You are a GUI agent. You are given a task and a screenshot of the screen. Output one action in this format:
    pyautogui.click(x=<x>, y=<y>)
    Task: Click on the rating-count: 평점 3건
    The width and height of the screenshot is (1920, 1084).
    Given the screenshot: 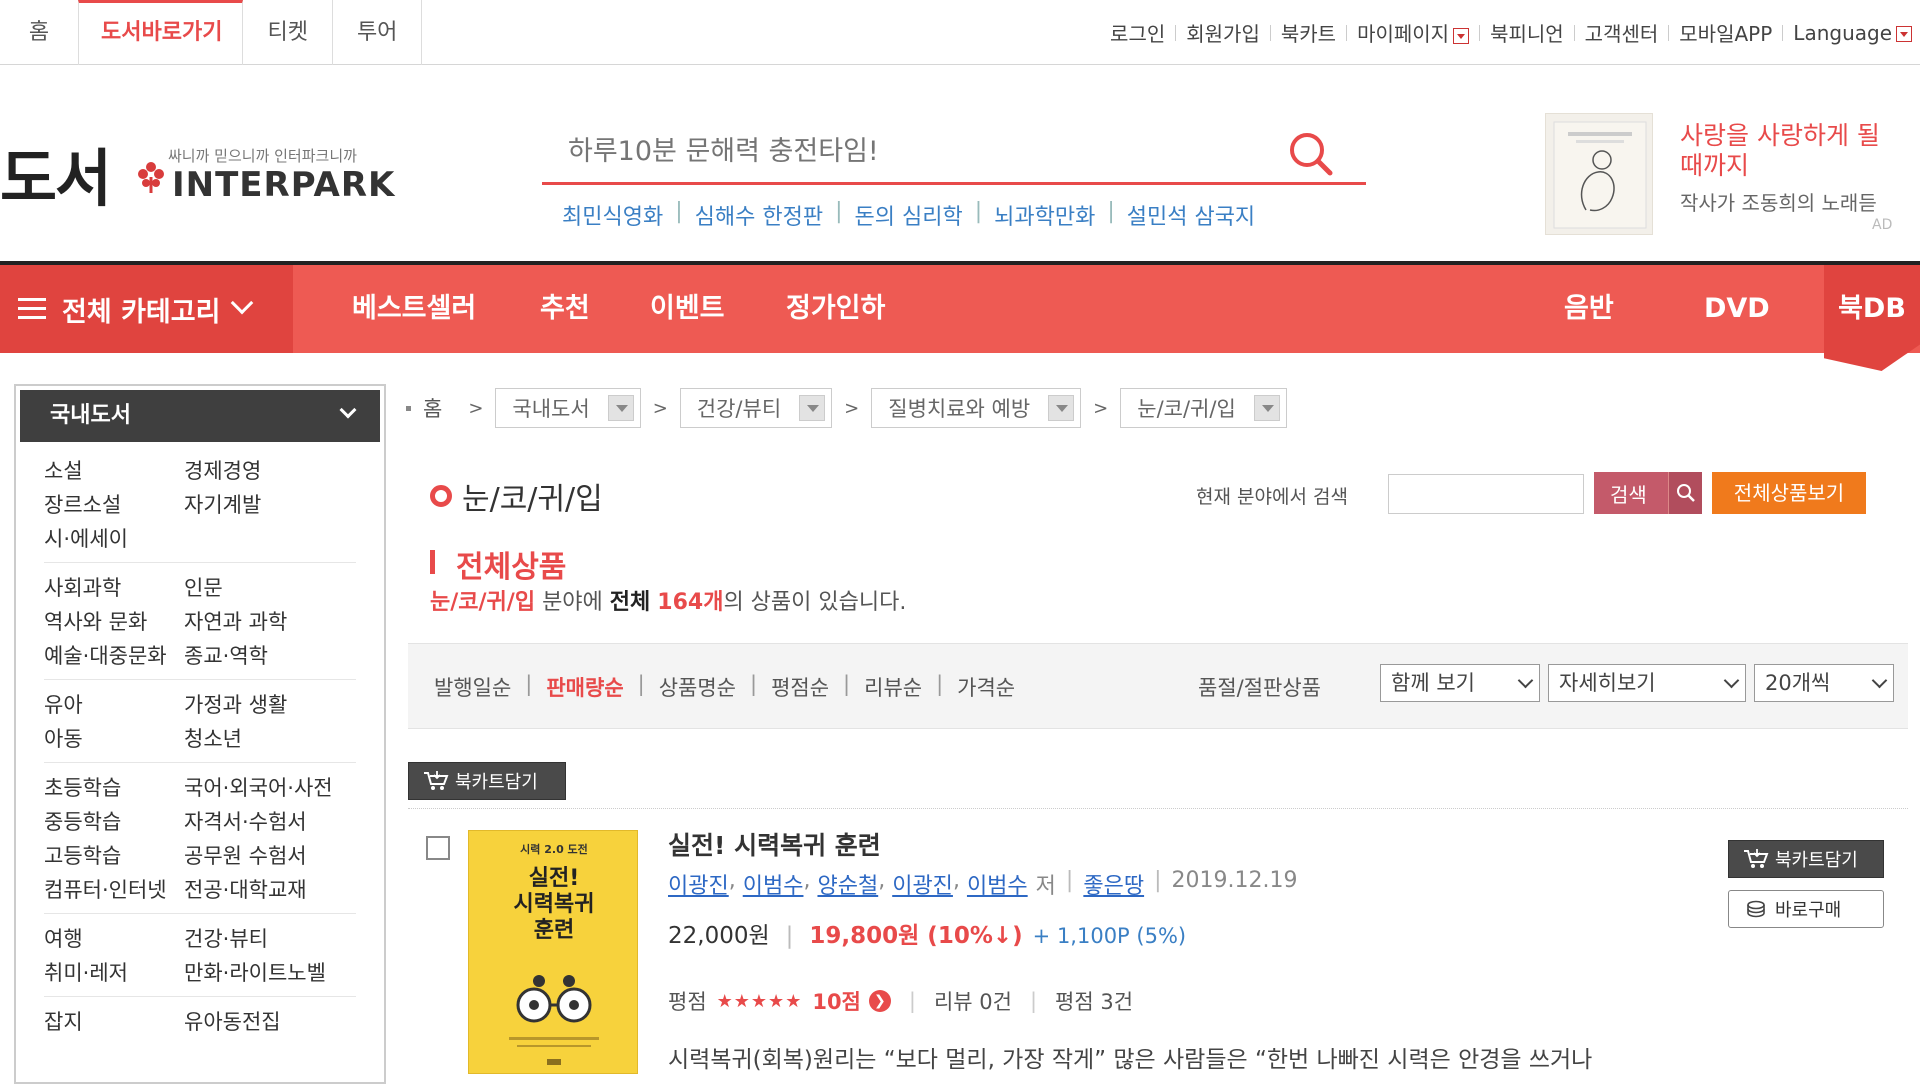 What is the action you would take?
    pyautogui.click(x=1094, y=1001)
    